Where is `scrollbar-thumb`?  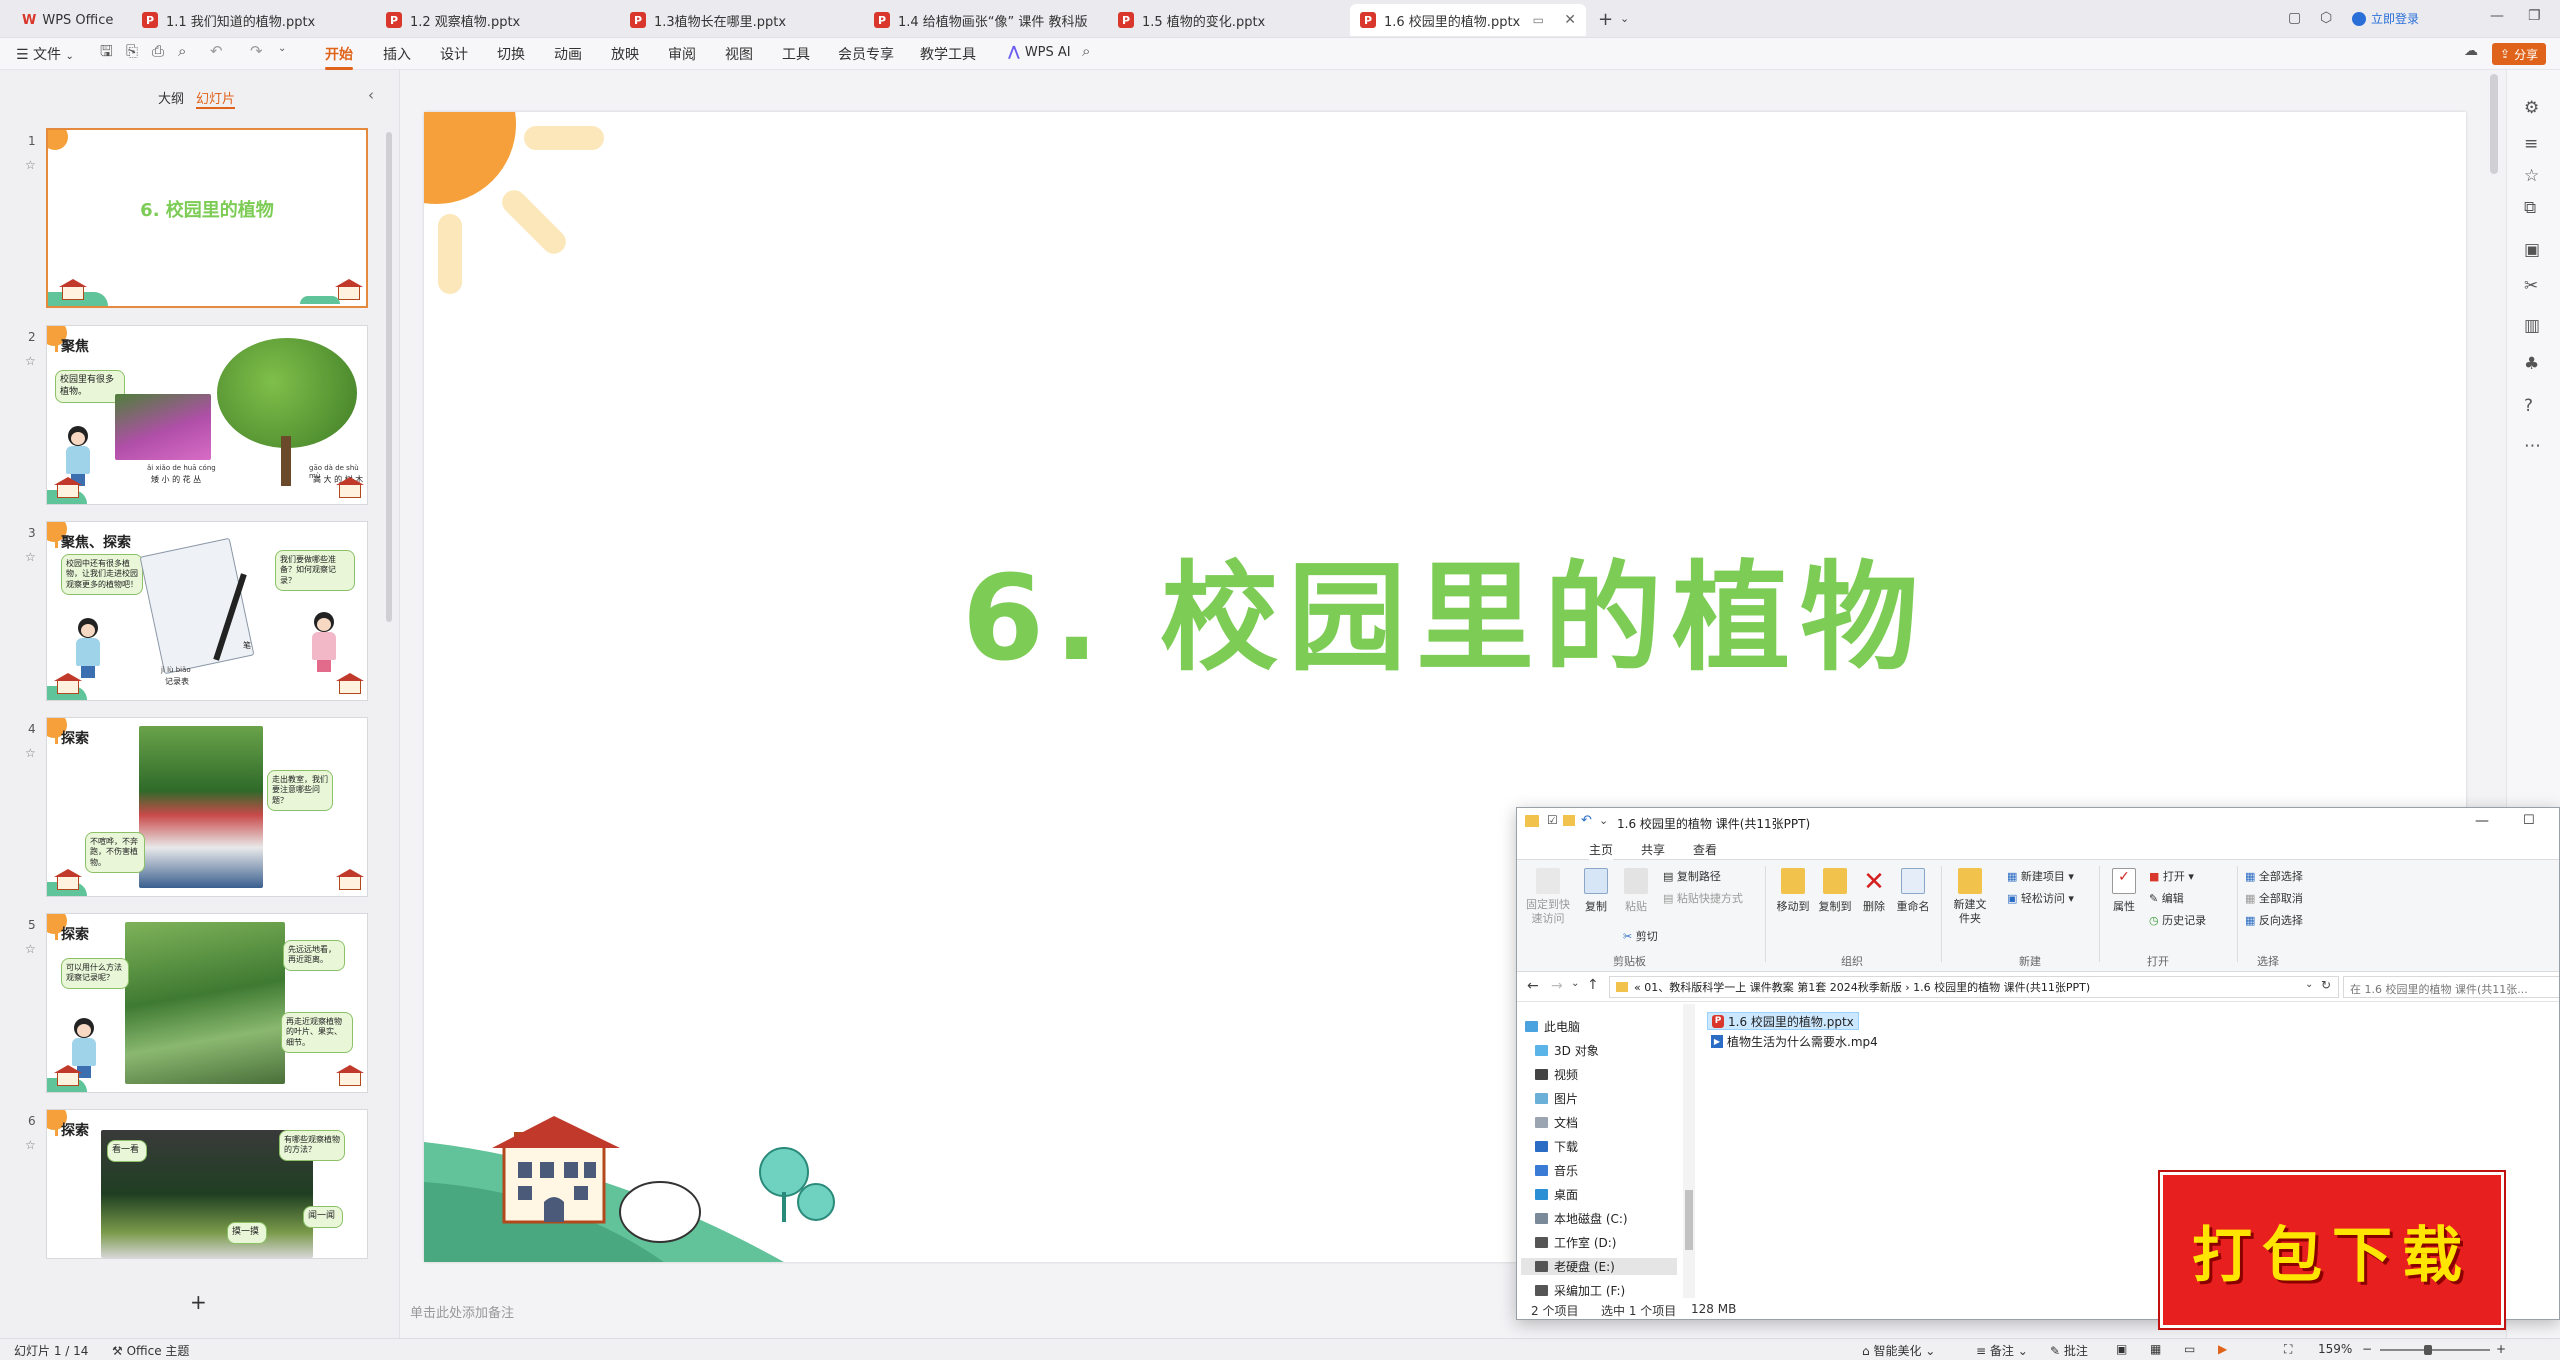
scrollbar-thumb is located at coordinates (1689, 1220).